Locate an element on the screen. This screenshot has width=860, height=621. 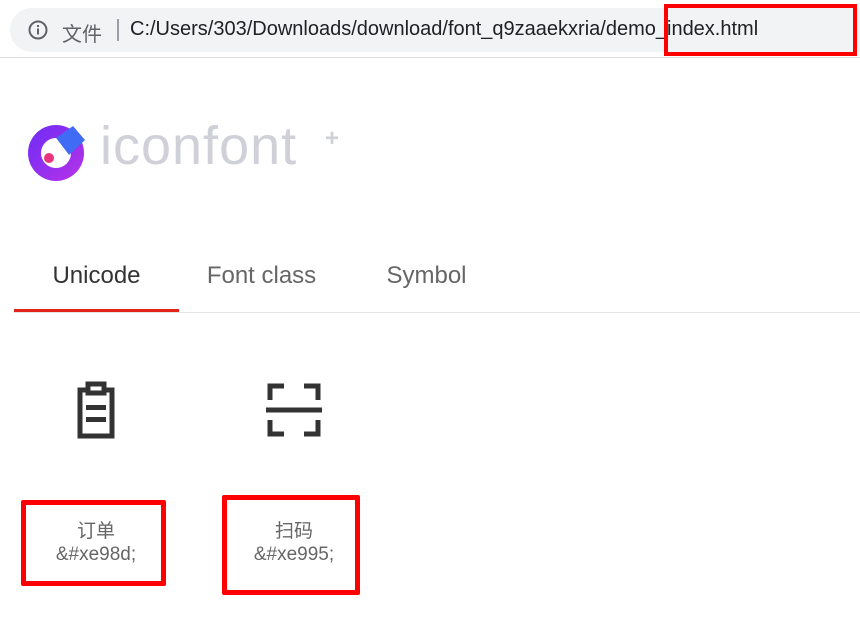
clipboard-icon is located at coordinates (96, 410).